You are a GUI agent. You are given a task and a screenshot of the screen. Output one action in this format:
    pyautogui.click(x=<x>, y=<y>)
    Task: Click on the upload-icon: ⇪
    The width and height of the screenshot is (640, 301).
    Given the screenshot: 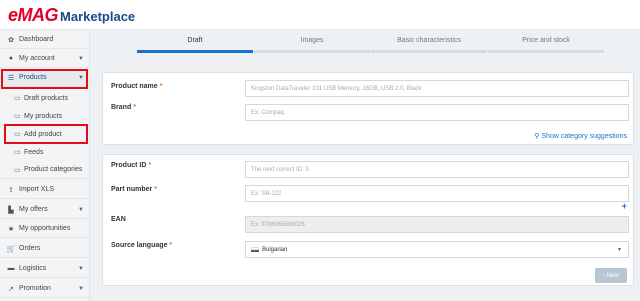 What is the action you would take?
    pyautogui.click(x=11, y=190)
    